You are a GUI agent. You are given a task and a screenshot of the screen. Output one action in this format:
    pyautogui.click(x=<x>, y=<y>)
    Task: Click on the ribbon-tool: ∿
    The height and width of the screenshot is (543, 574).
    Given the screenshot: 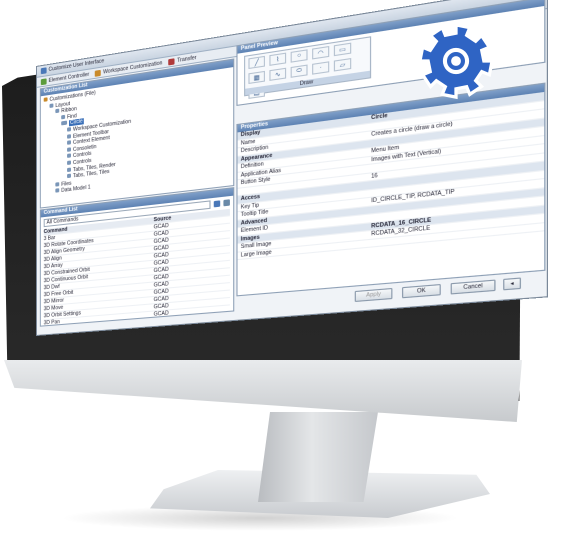 What is the action you would take?
    pyautogui.click(x=277, y=74)
    